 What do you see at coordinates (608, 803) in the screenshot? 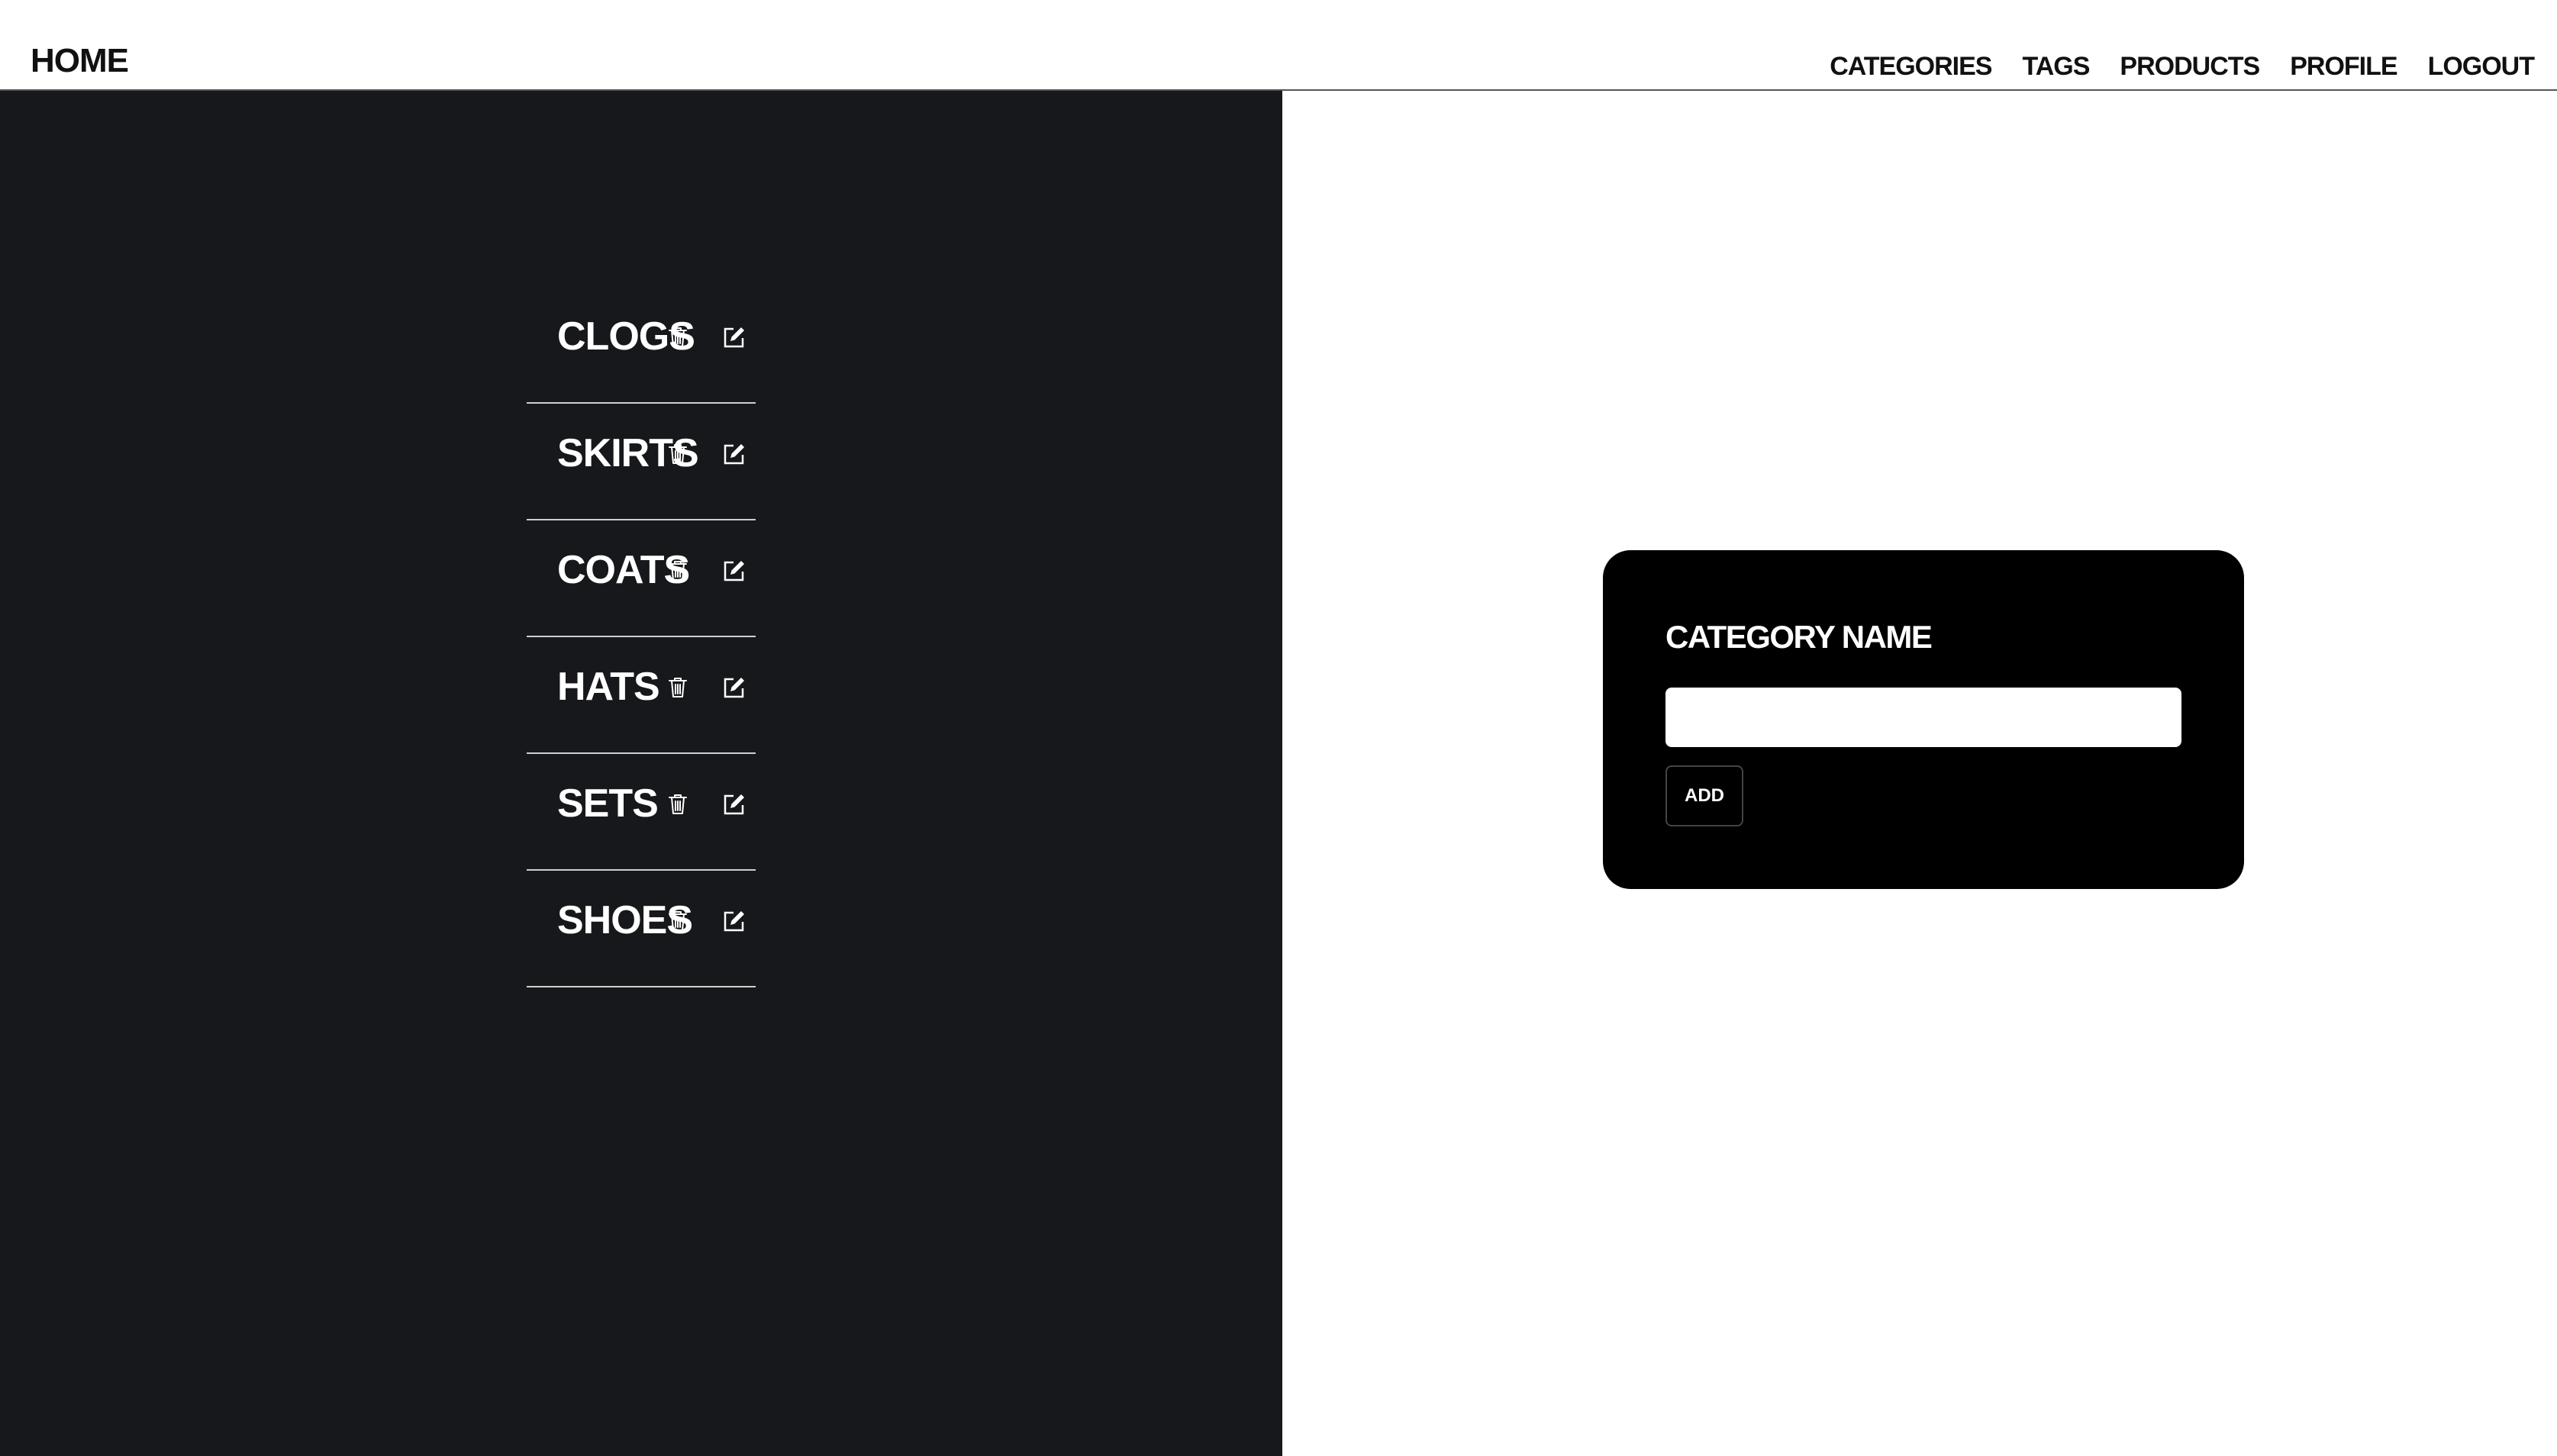
I see `category-name: SETS` at bounding box center [608, 803].